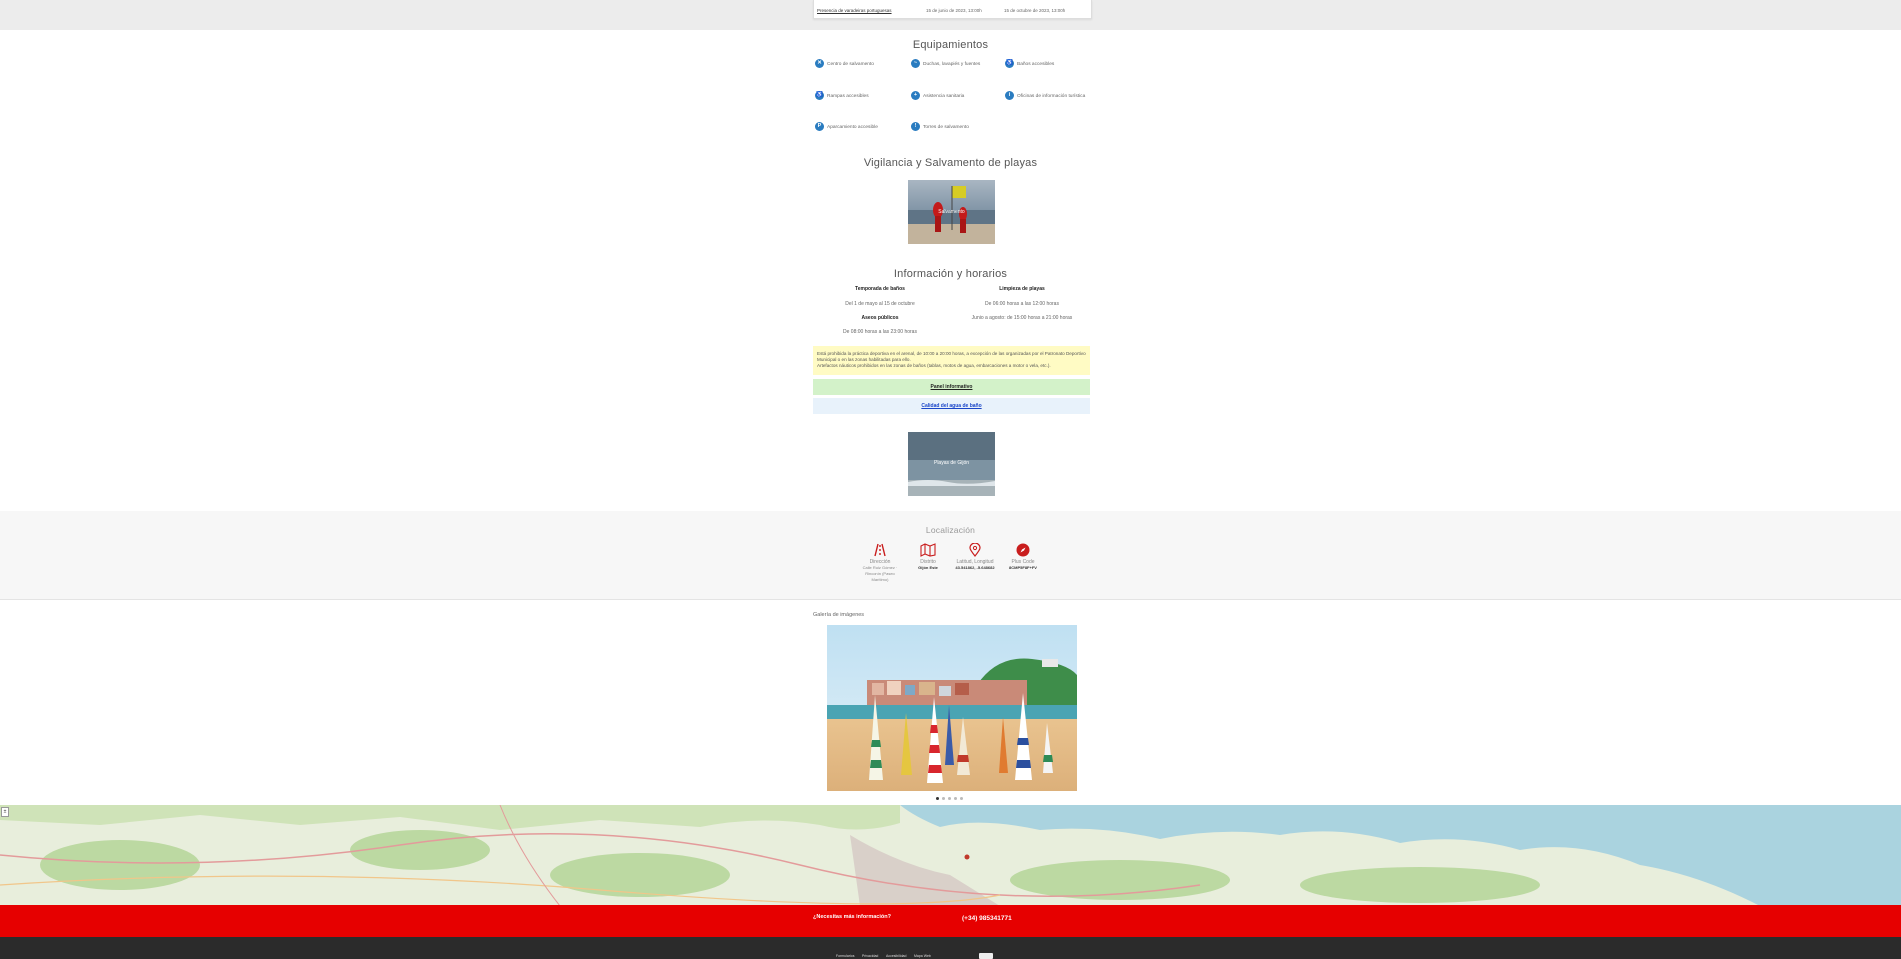  I want to click on equipment-item: P Aparcamiento accesible, so click(846, 126).